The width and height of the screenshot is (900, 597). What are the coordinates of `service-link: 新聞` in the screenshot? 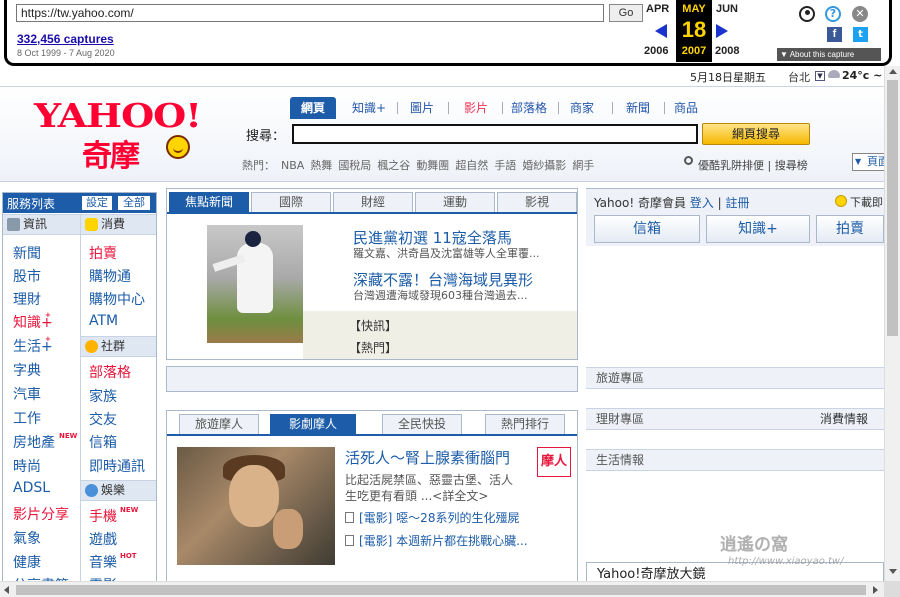 It's located at (27, 253).